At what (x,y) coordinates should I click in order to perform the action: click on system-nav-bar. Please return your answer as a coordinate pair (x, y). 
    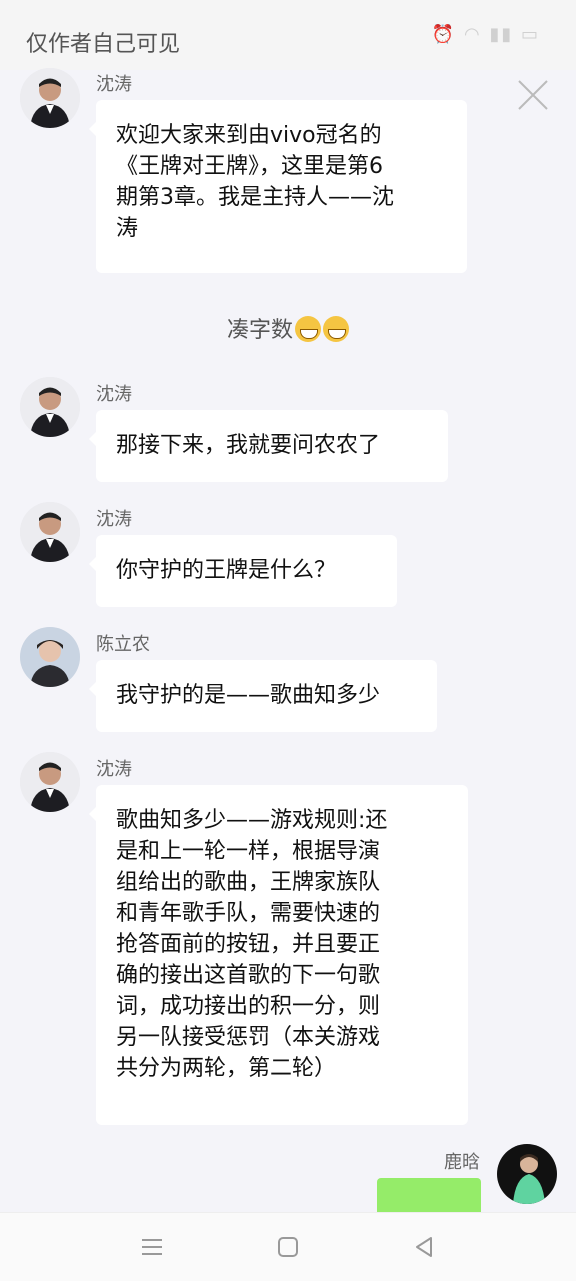
    Looking at the image, I should click on (288, 1246).